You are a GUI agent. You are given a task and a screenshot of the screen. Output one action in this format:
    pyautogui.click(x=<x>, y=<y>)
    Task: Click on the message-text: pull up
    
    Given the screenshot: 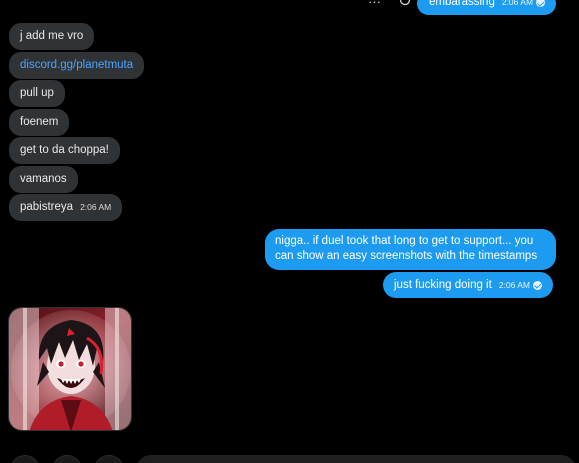 What is the action you would take?
    pyautogui.click(x=37, y=93)
    